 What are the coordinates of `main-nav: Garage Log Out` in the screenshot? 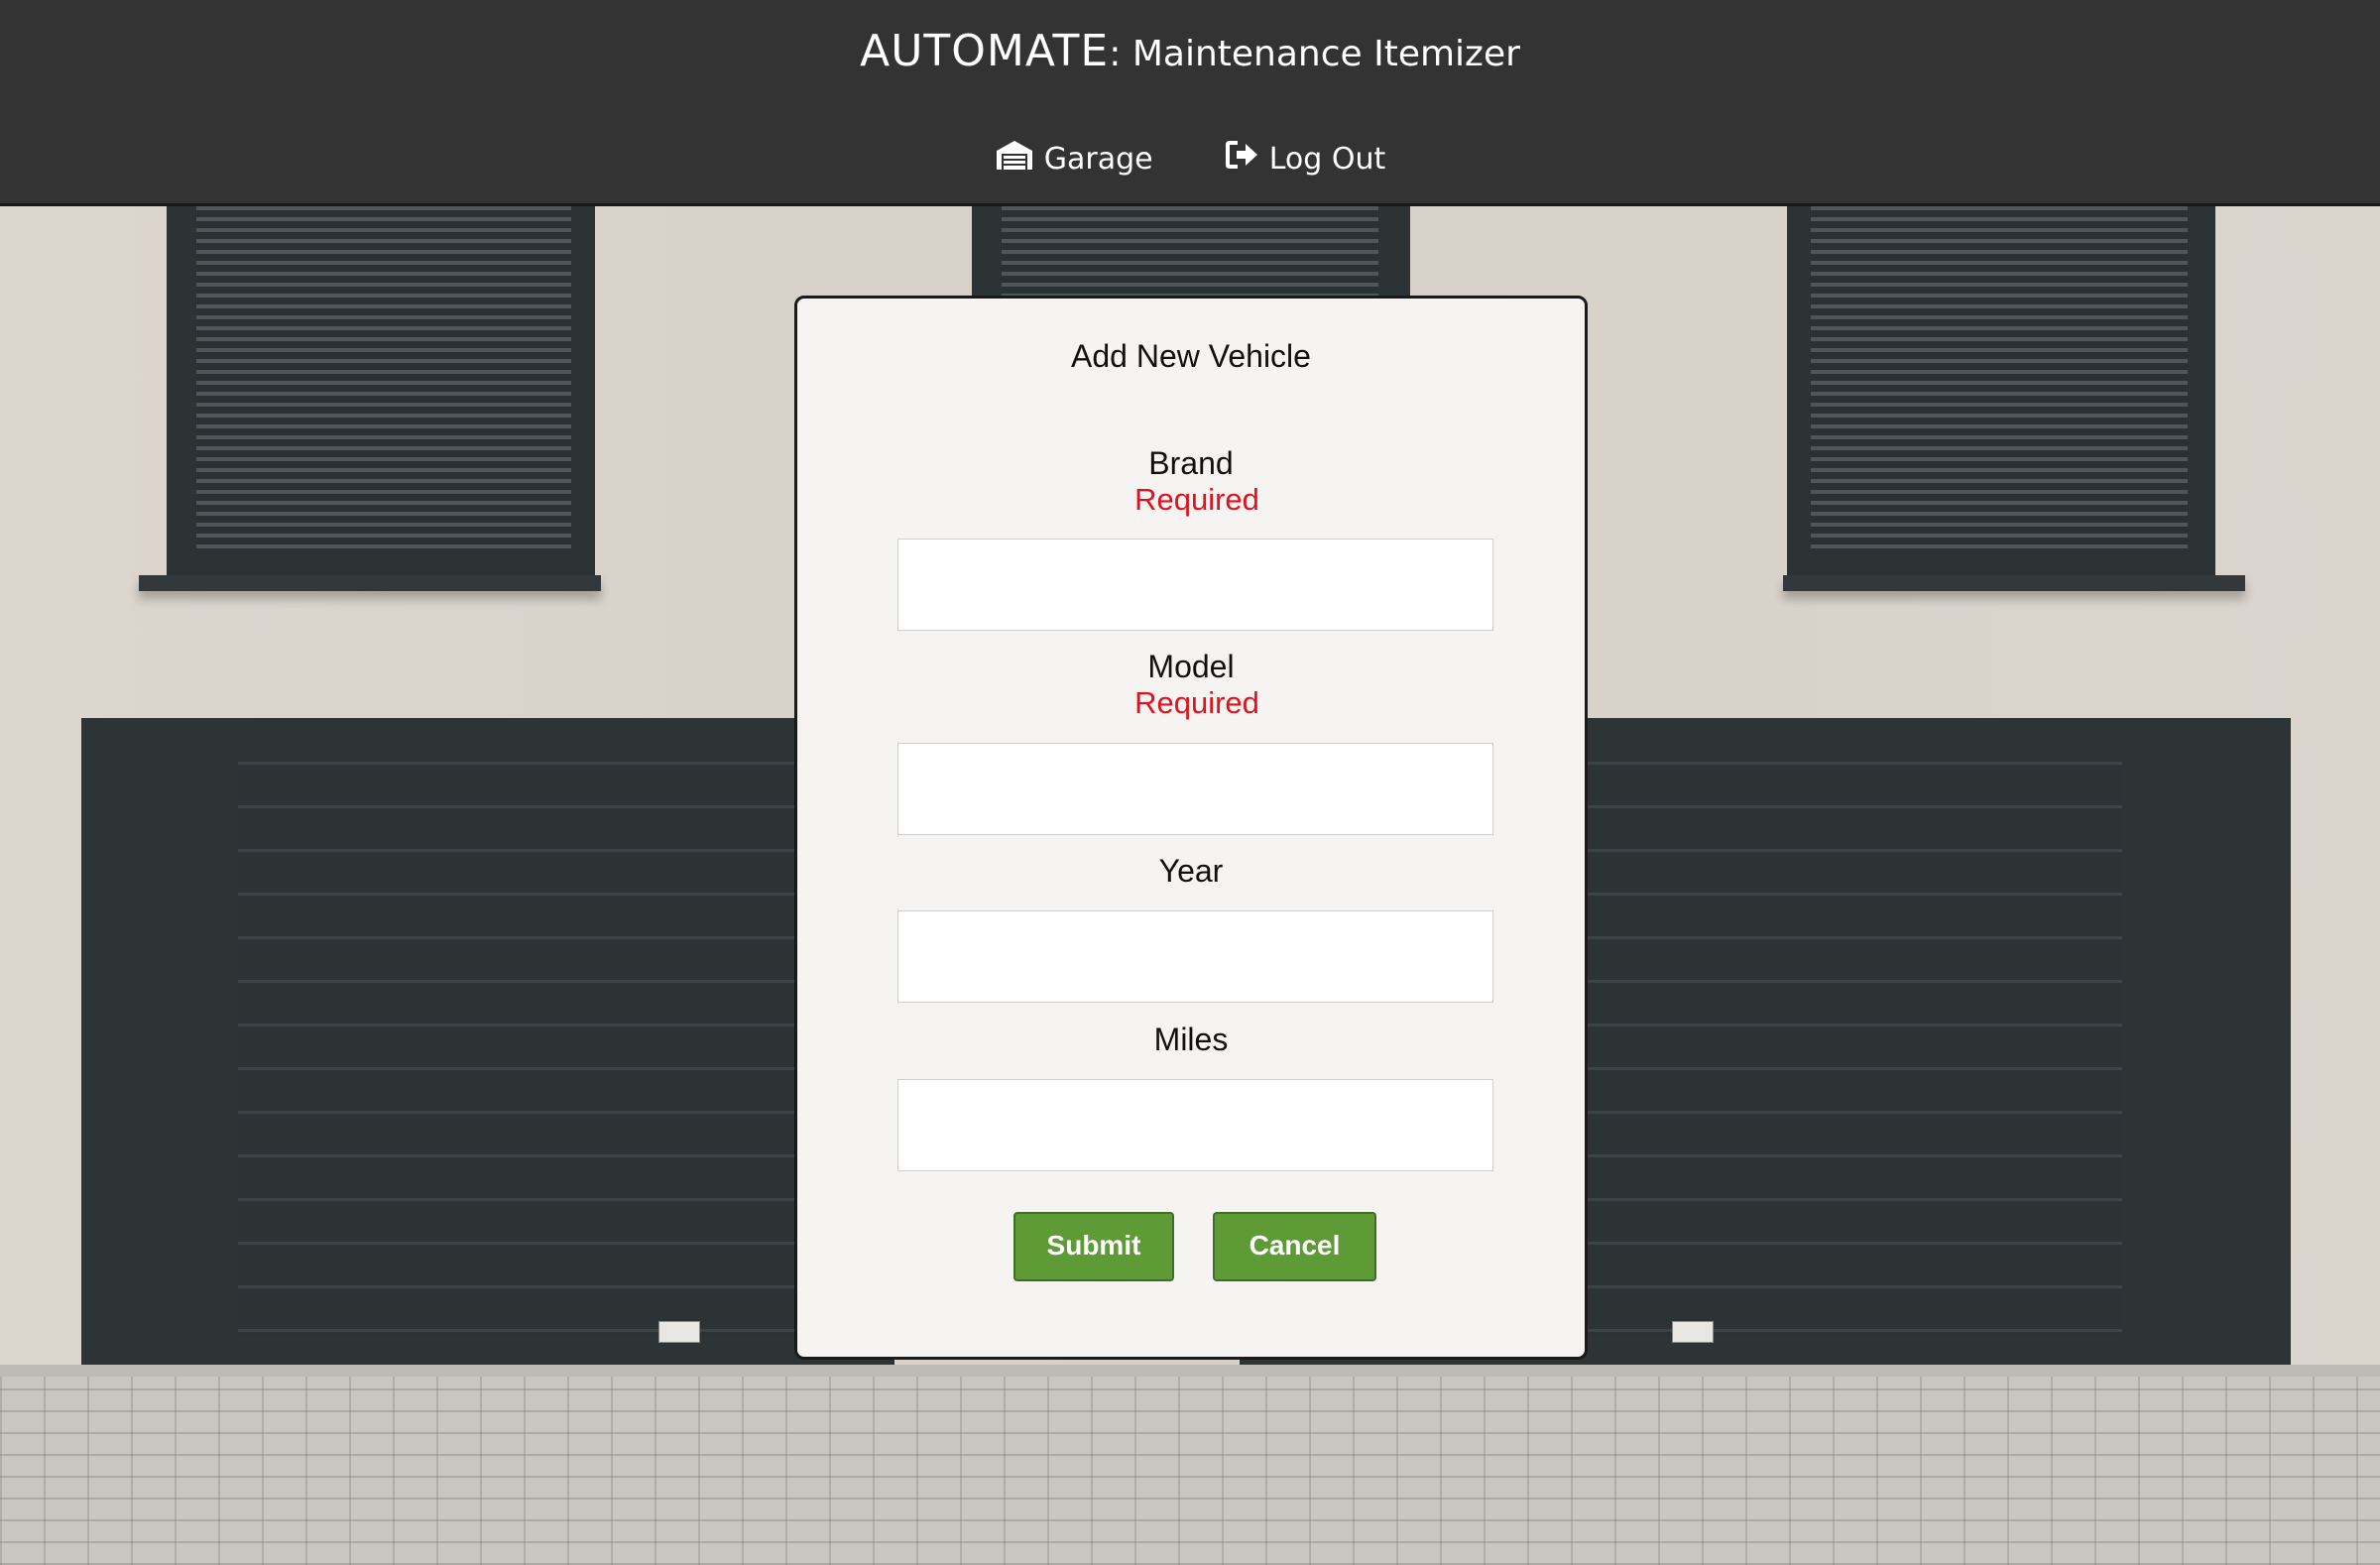 It's located at (1190, 159).